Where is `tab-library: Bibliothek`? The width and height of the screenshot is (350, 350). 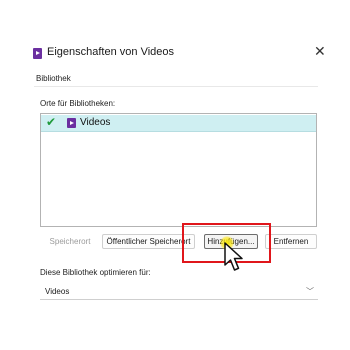
tab-library: Bibliothek is located at coordinates (53, 78).